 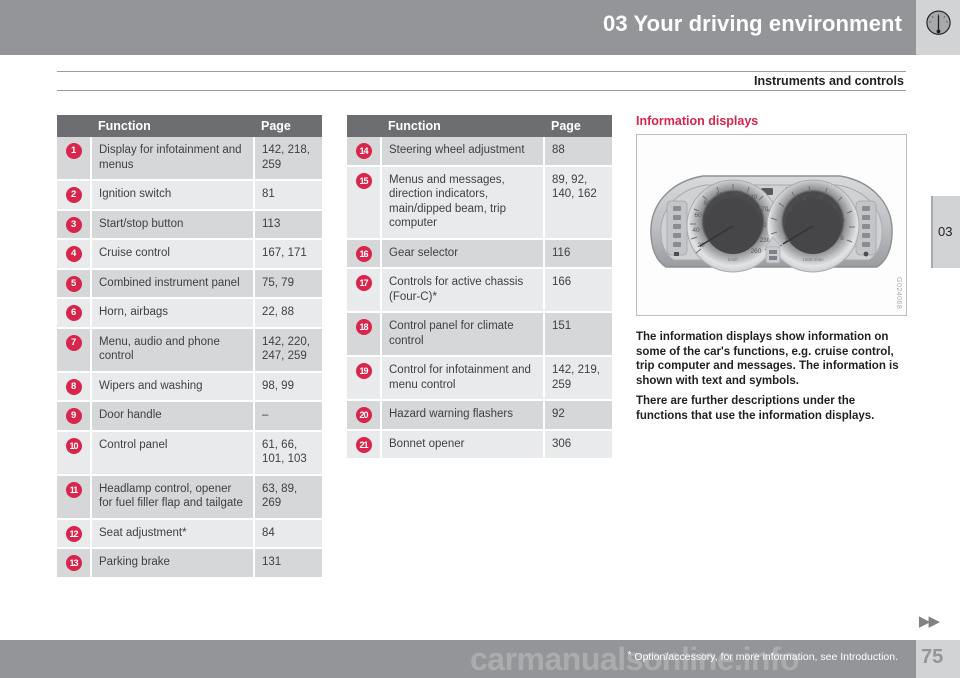 What do you see at coordinates (458, 27) in the screenshot?
I see `page-header-bar: 03 Your driving environment` at bounding box center [458, 27].